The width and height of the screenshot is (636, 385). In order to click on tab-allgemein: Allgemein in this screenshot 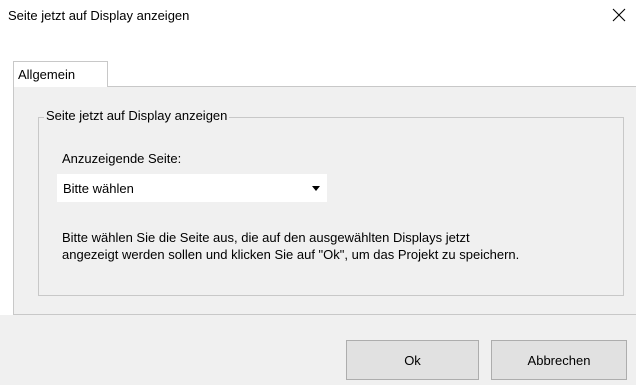, I will do `click(60, 74)`.